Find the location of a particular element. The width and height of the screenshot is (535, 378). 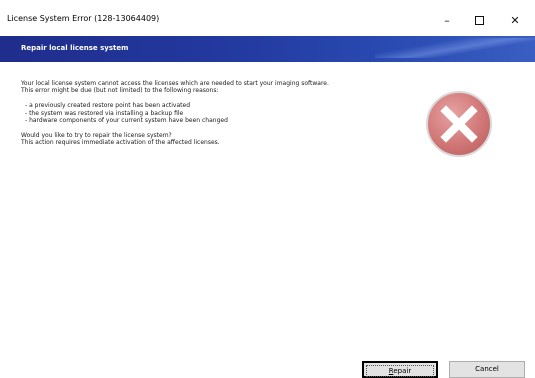

minimize-button: – is located at coordinates (447, 21).